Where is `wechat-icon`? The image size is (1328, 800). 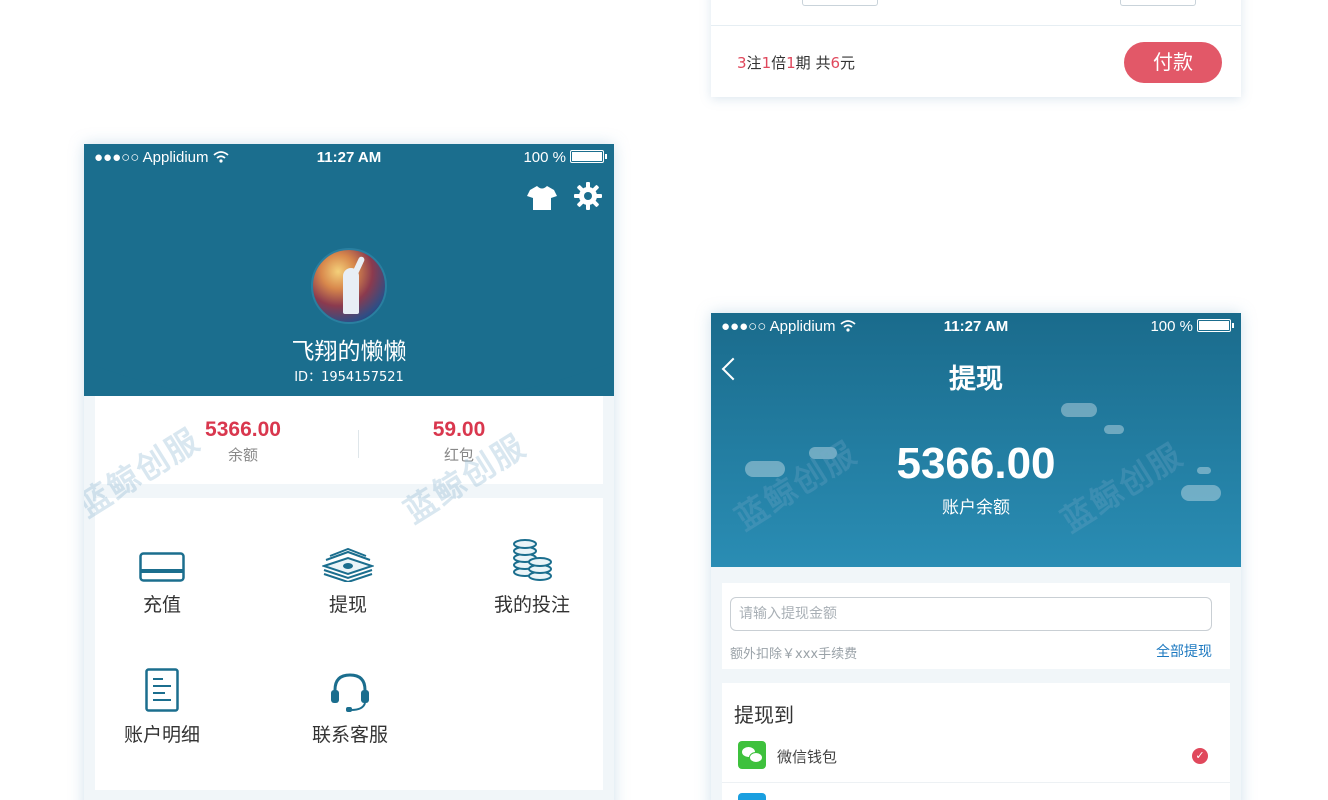 wechat-icon is located at coordinates (752, 755).